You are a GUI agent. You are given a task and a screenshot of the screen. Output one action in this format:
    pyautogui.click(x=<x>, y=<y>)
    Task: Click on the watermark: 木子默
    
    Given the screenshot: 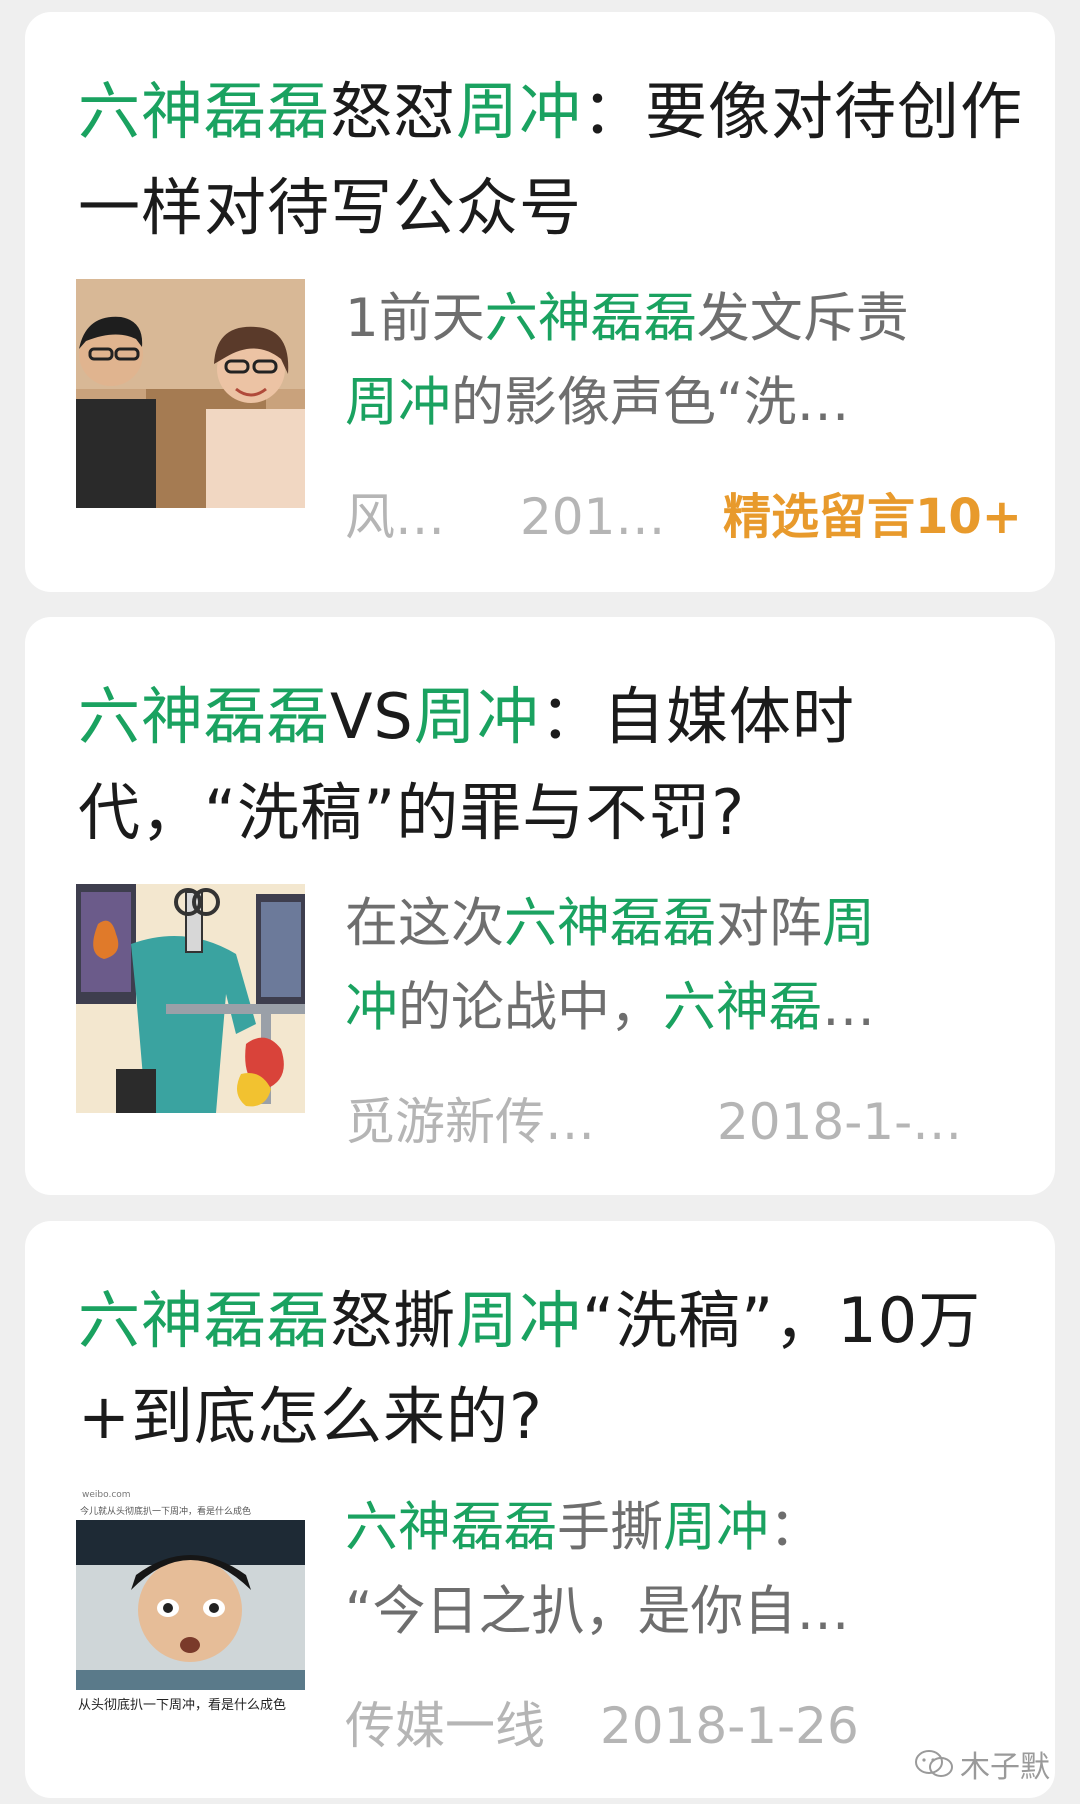 What is the action you would take?
    pyautogui.click(x=982, y=1764)
    